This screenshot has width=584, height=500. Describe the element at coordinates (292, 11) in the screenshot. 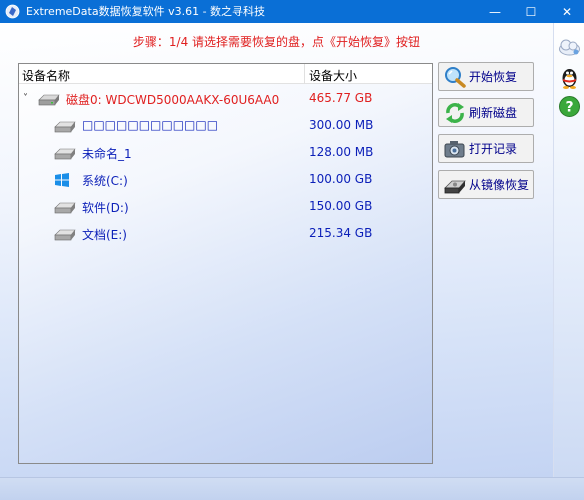

I see `title-bar: ExtremeData数据恢复软件 v3.61 - 数之寻科技 — ☐ ✕` at that location.